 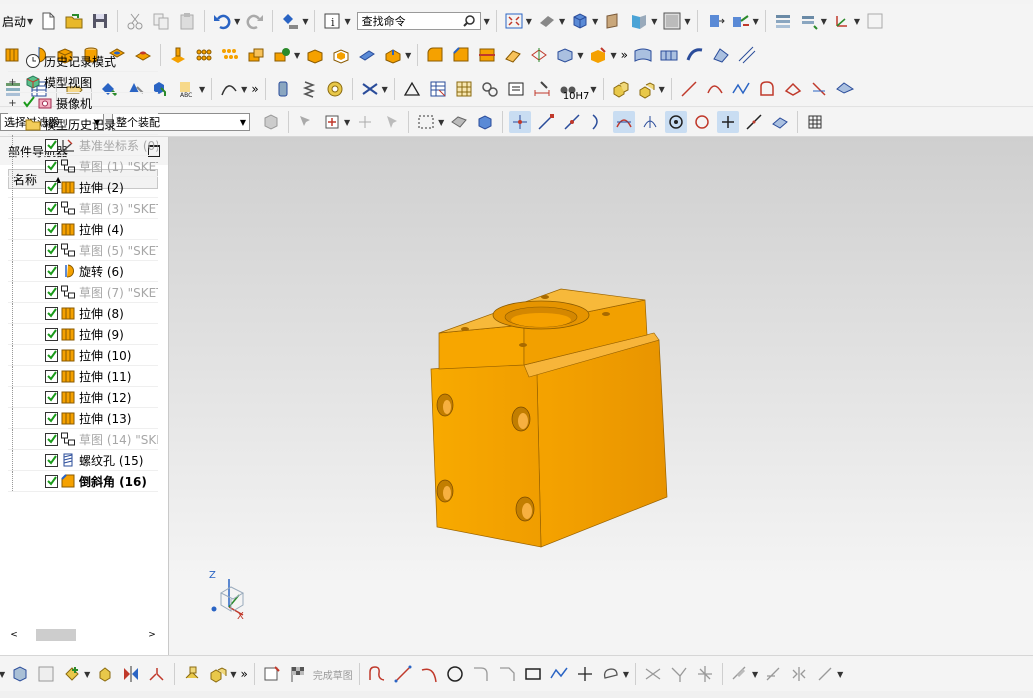 I want to click on make-corner-icon, so click(x=705, y=674).